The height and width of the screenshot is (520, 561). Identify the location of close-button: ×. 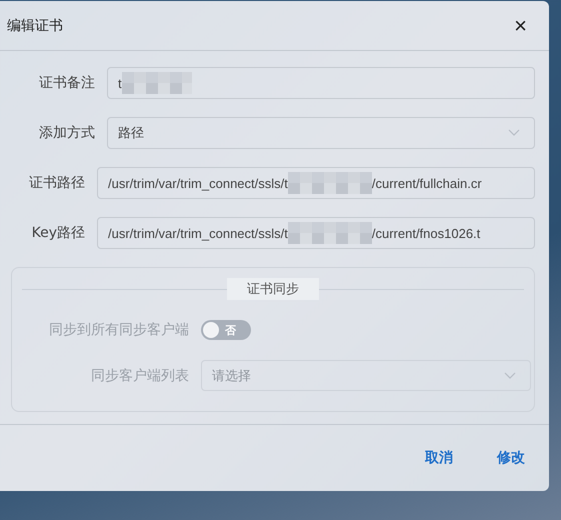
(520, 25).